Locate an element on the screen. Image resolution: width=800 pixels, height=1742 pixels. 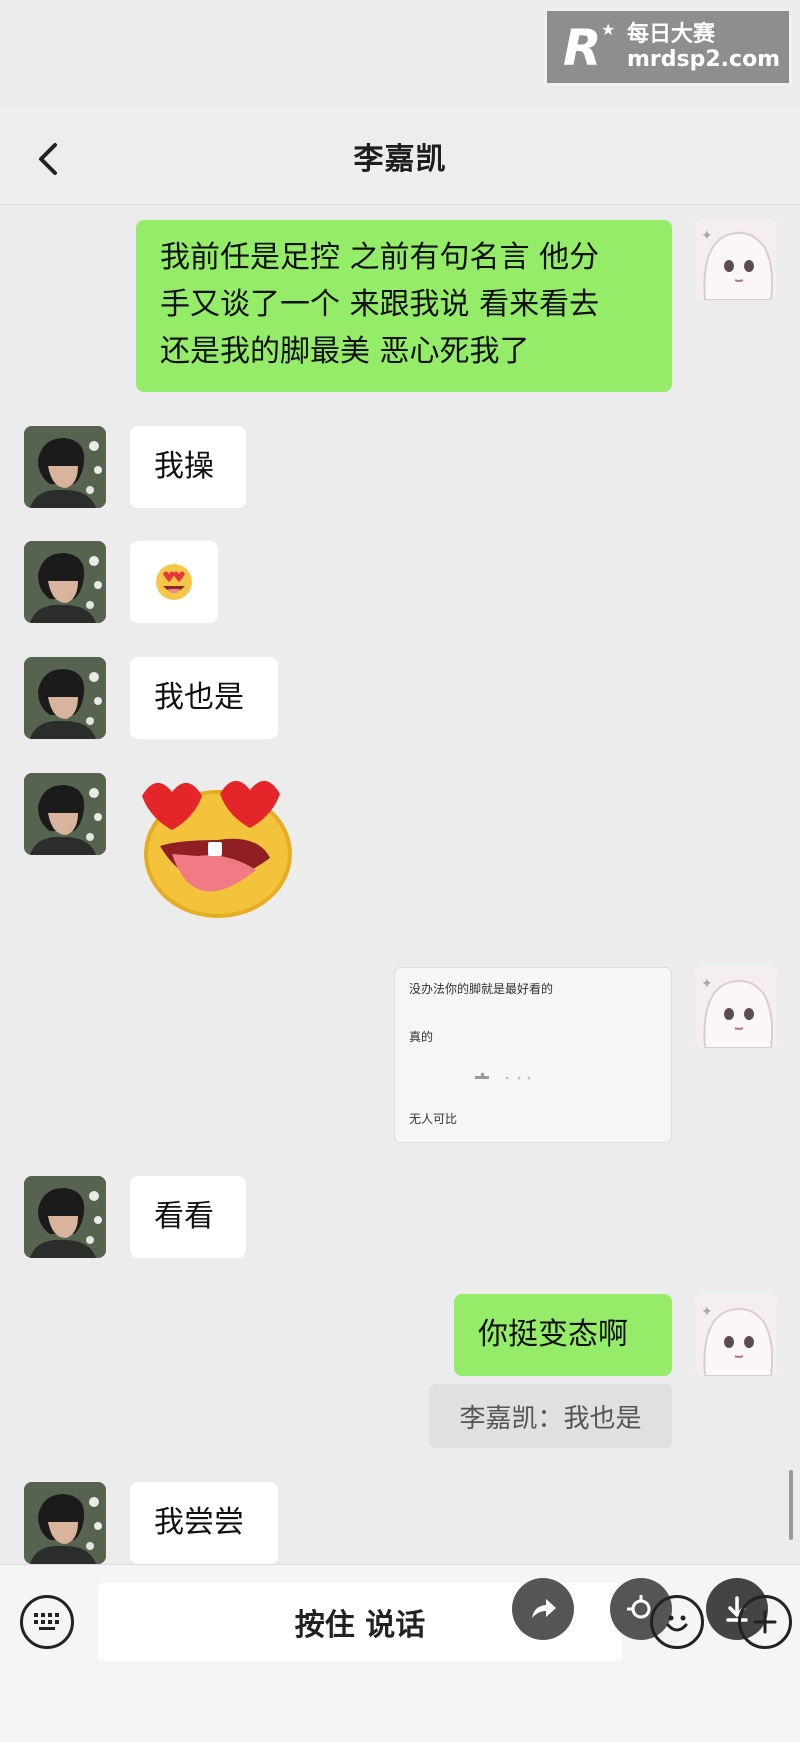
chat-header: 李嘉凯 is located at coordinates (400, 156).